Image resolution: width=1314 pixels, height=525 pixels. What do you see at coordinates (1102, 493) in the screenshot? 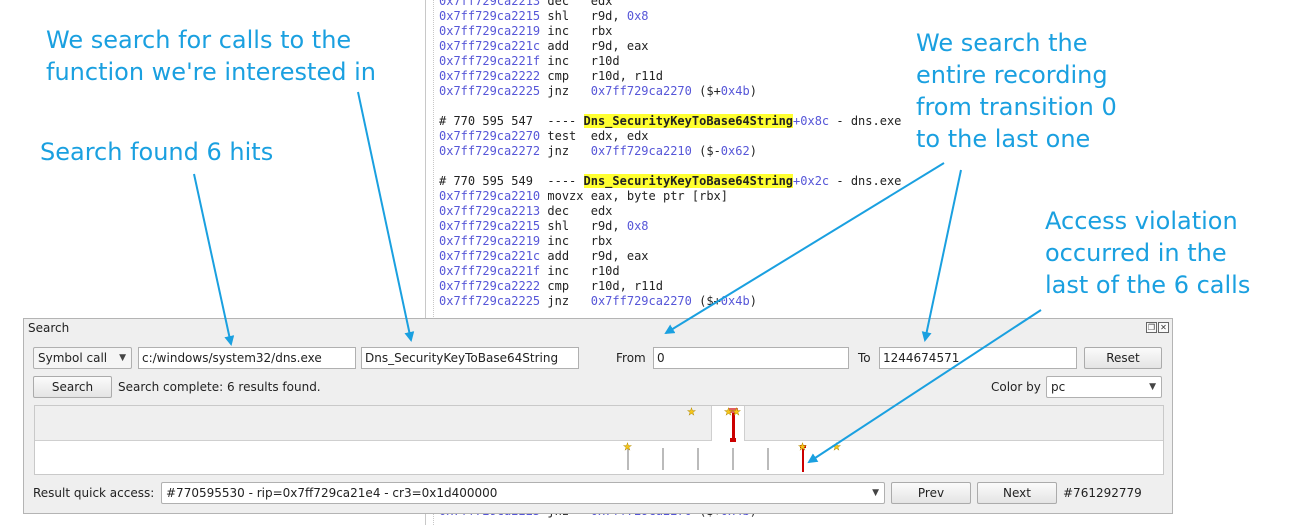
I see `next-target: #761292779` at bounding box center [1102, 493].